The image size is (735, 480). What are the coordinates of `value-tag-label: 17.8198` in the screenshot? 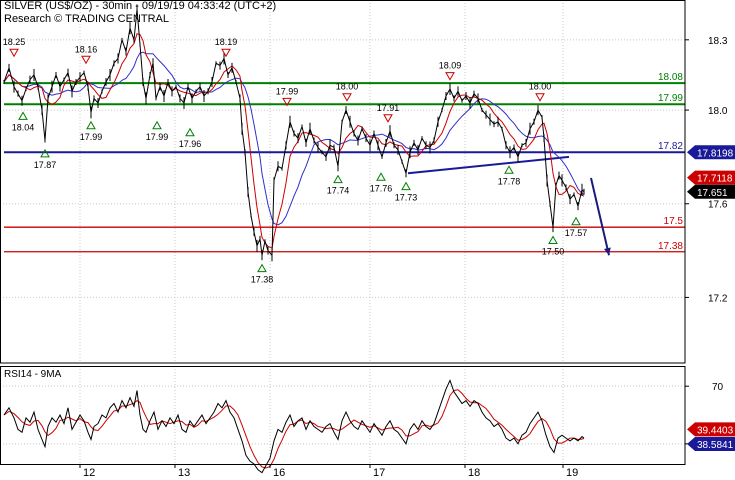 It's located at (715, 153).